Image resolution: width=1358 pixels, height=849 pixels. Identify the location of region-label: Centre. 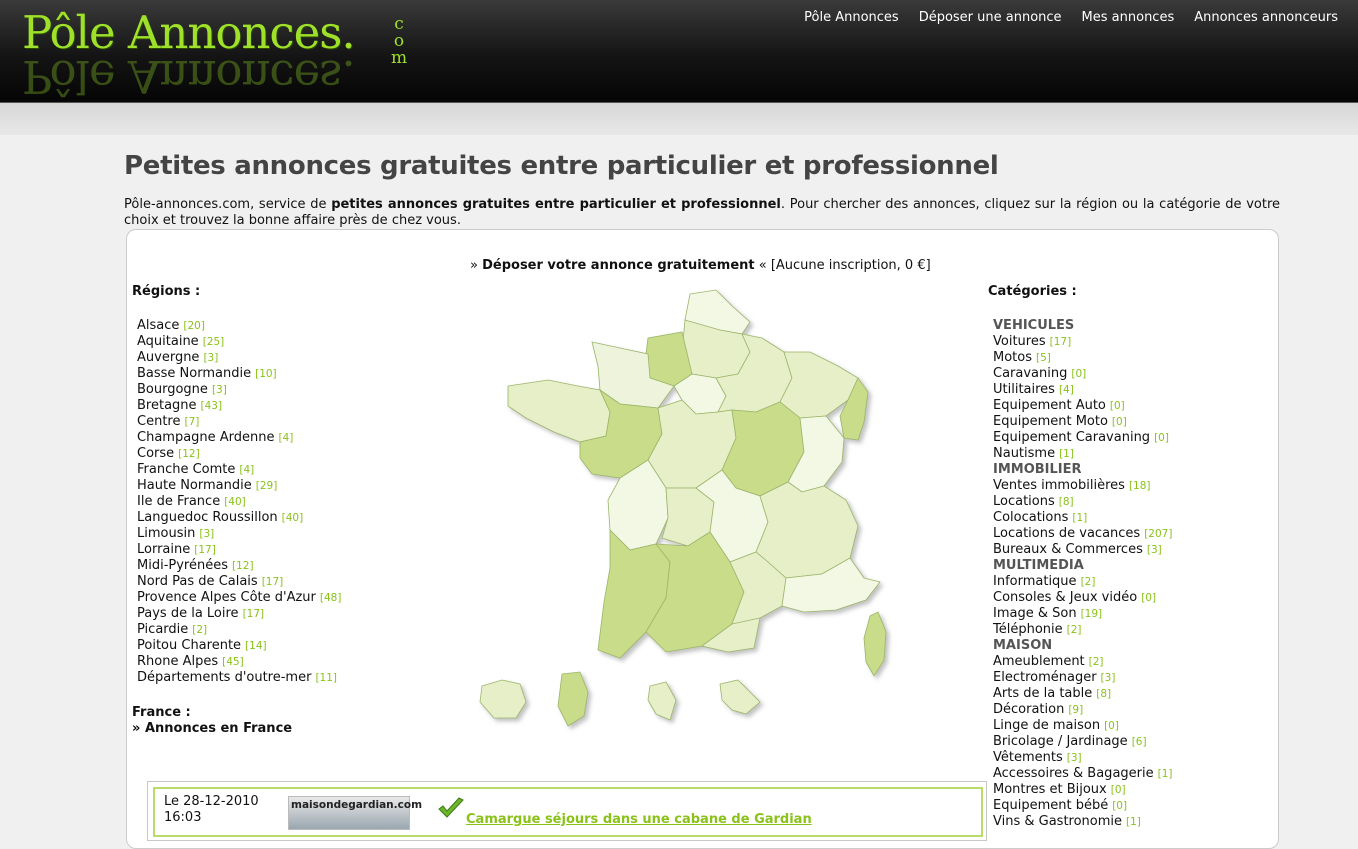
(158, 421).